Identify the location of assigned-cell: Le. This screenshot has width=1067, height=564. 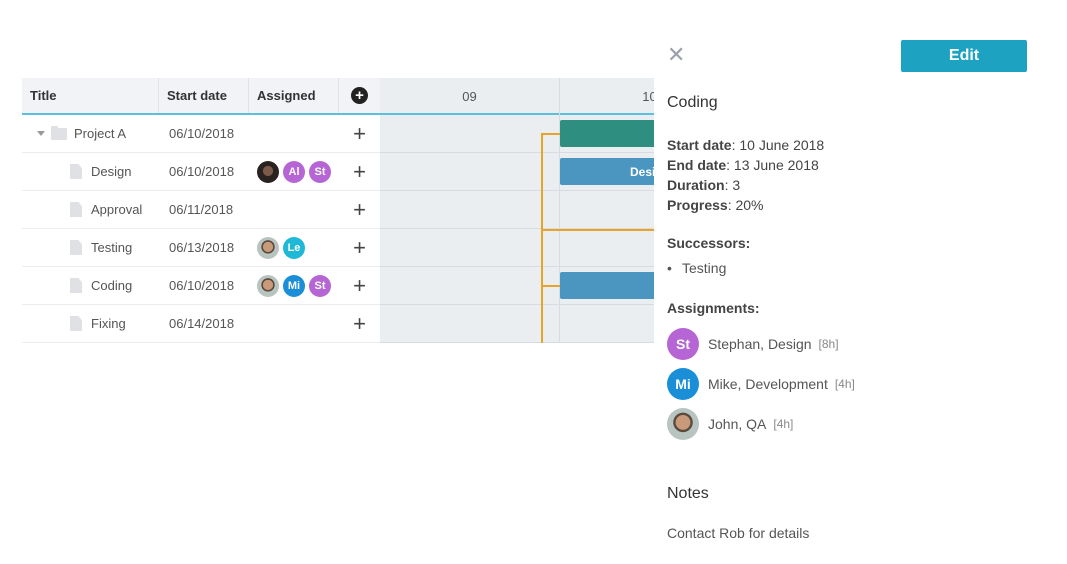
(294, 247).